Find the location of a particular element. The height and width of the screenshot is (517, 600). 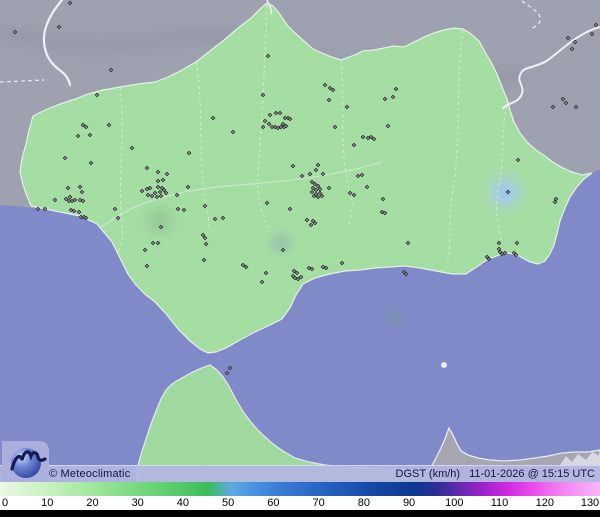

timestamp: 11-01-2026 @ 15:15 UTC is located at coordinates (532, 474).